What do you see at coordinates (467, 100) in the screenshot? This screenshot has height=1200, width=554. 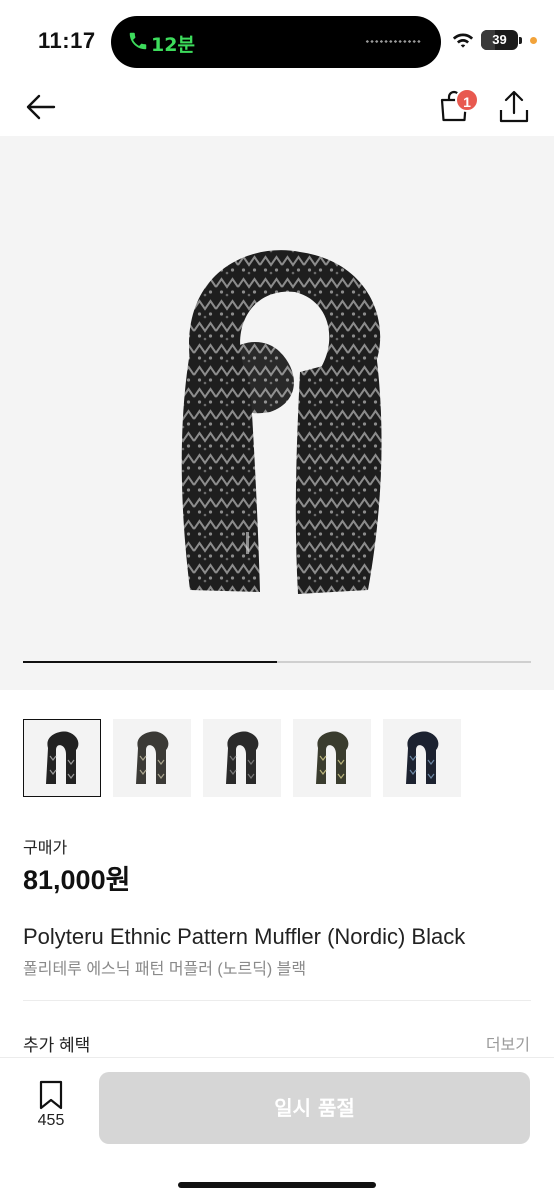 I see `cart-count-badge: 1` at bounding box center [467, 100].